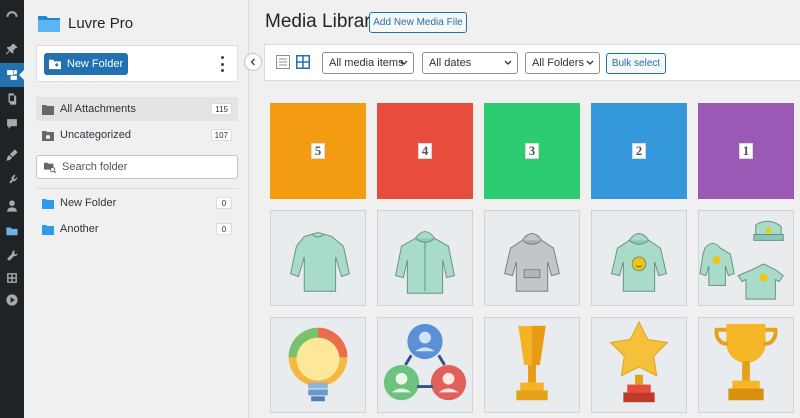 The image size is (800, 418). Describe the element at coordinates (48, 135) in the screenshot. I see `uncategorized-folder-icon` at that location.